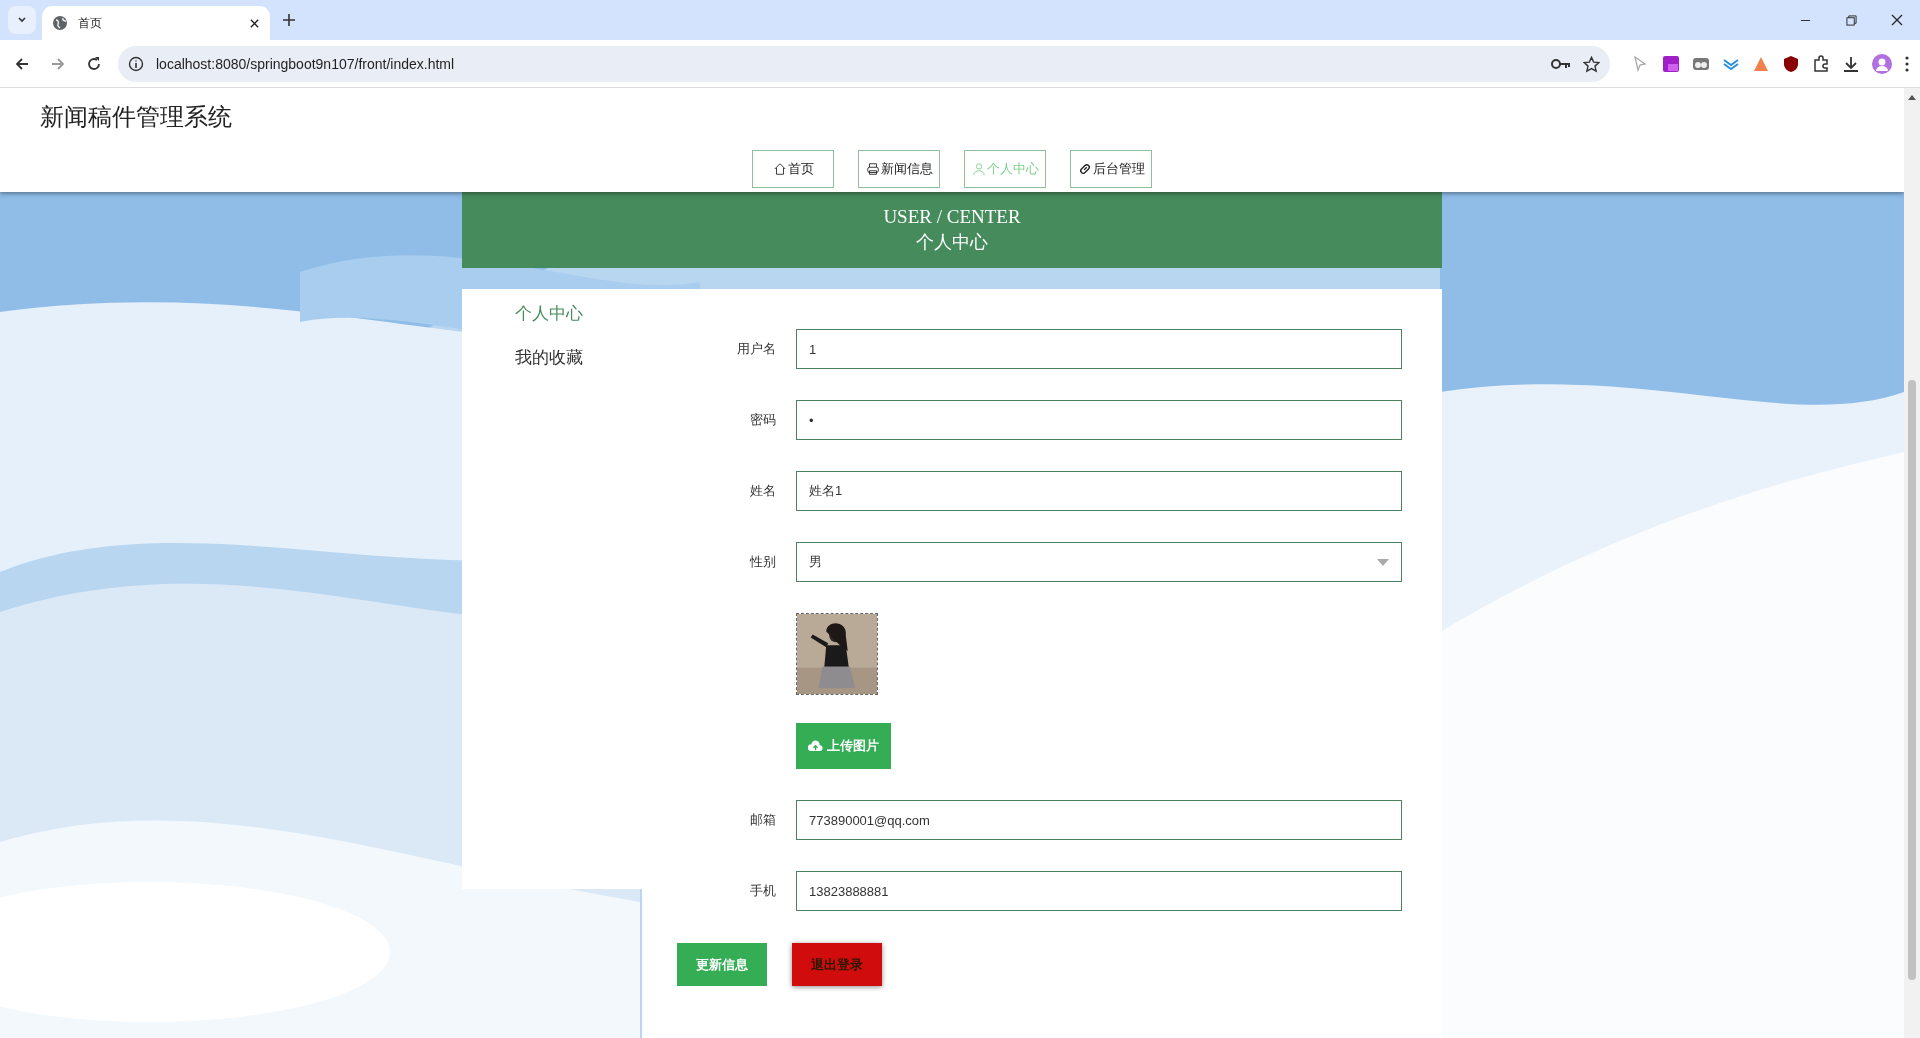 Image resolution: width=1920 pixels, height=1038 pixels. I want to click on nav-button: 首页, so click(793, 169).